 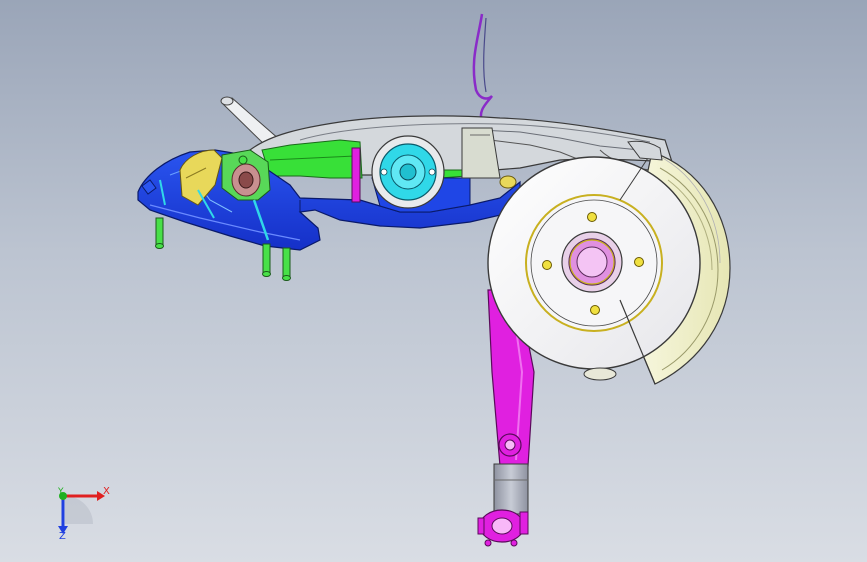 What do you see at coordinates (592, 262) in the screenshot?
I see `wheel-hub` at bounding box center [592, 262].